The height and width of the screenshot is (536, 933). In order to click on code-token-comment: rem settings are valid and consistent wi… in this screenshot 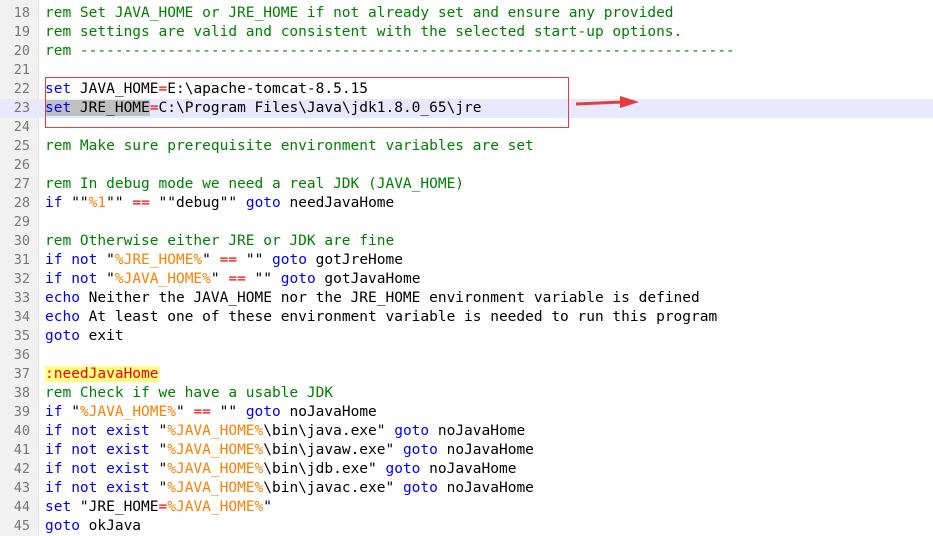, I will do `click(364, 32)`.